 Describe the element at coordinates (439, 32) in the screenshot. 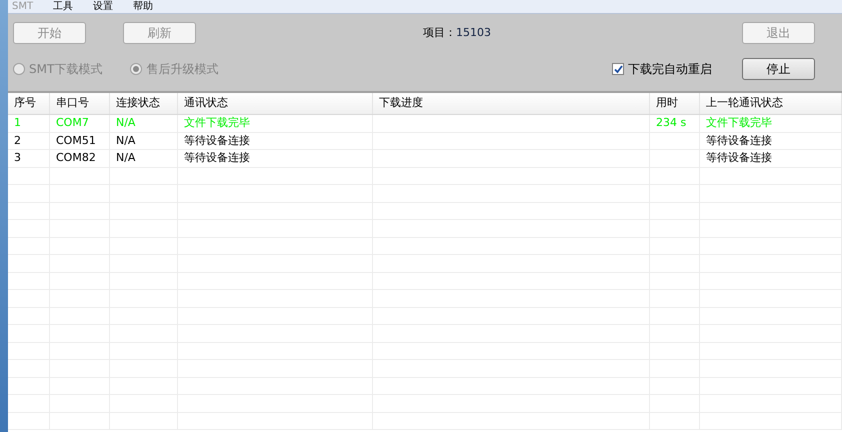

I see `project-label: 项目：` at that location.